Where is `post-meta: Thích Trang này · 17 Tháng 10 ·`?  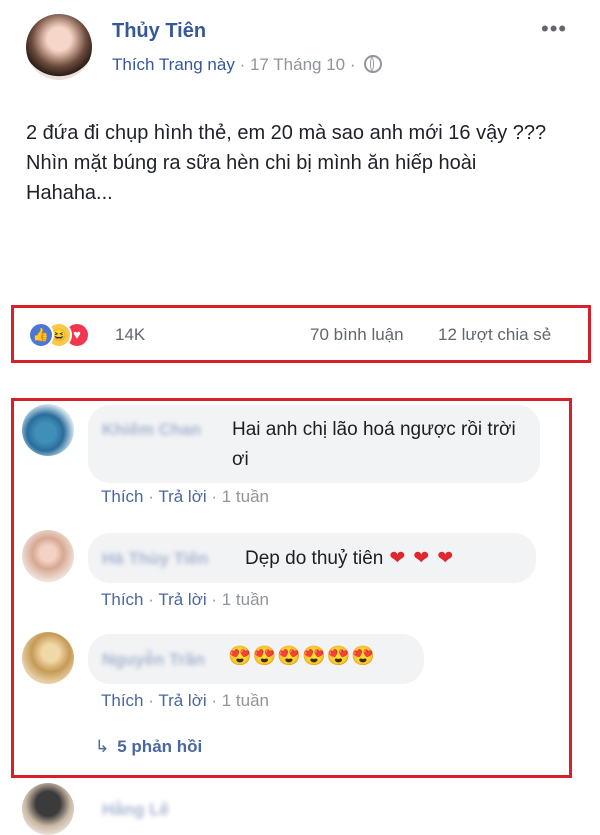
post-meta: Thích Trang này · 17 Tháng 10 · is located at coordinates (247, 65).